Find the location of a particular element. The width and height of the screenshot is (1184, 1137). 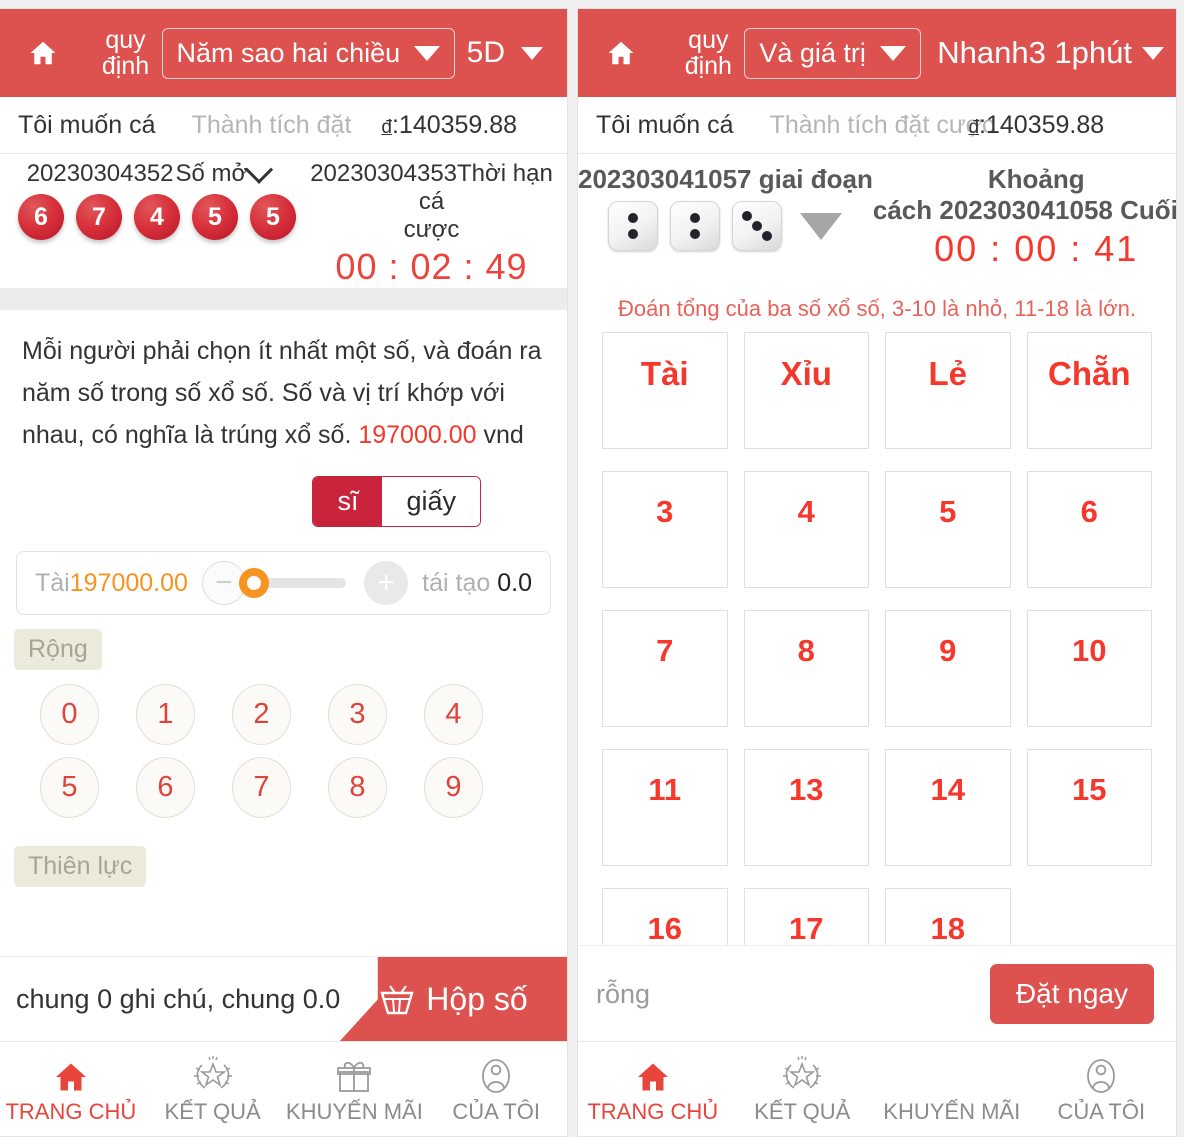

left-next-draw: 20230304353Thời hạn cá cược 00 : 02 : 49 is located at coordinates (431, 224).